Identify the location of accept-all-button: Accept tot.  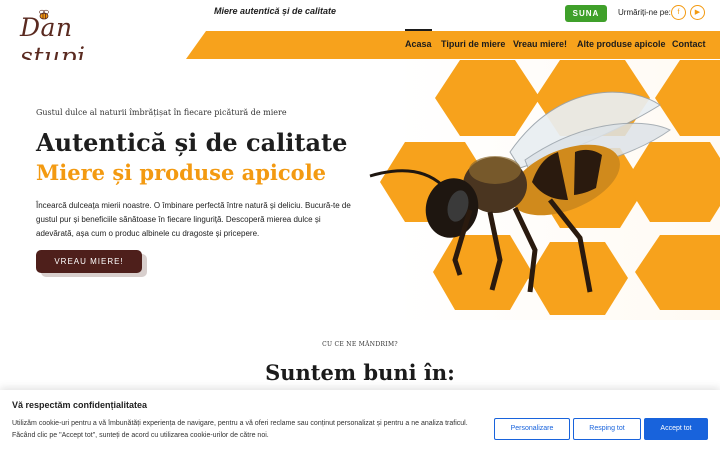
(676, 429).